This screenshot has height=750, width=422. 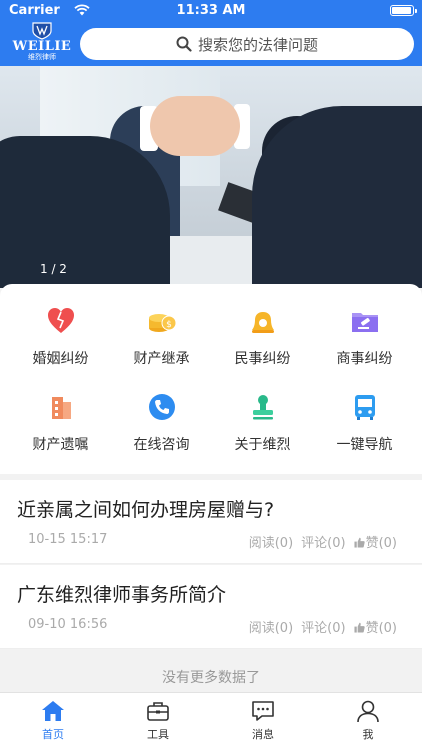 I want to click on bottom-tab-bar: 首页 工具 消息 我, so click(x=211, y=721).